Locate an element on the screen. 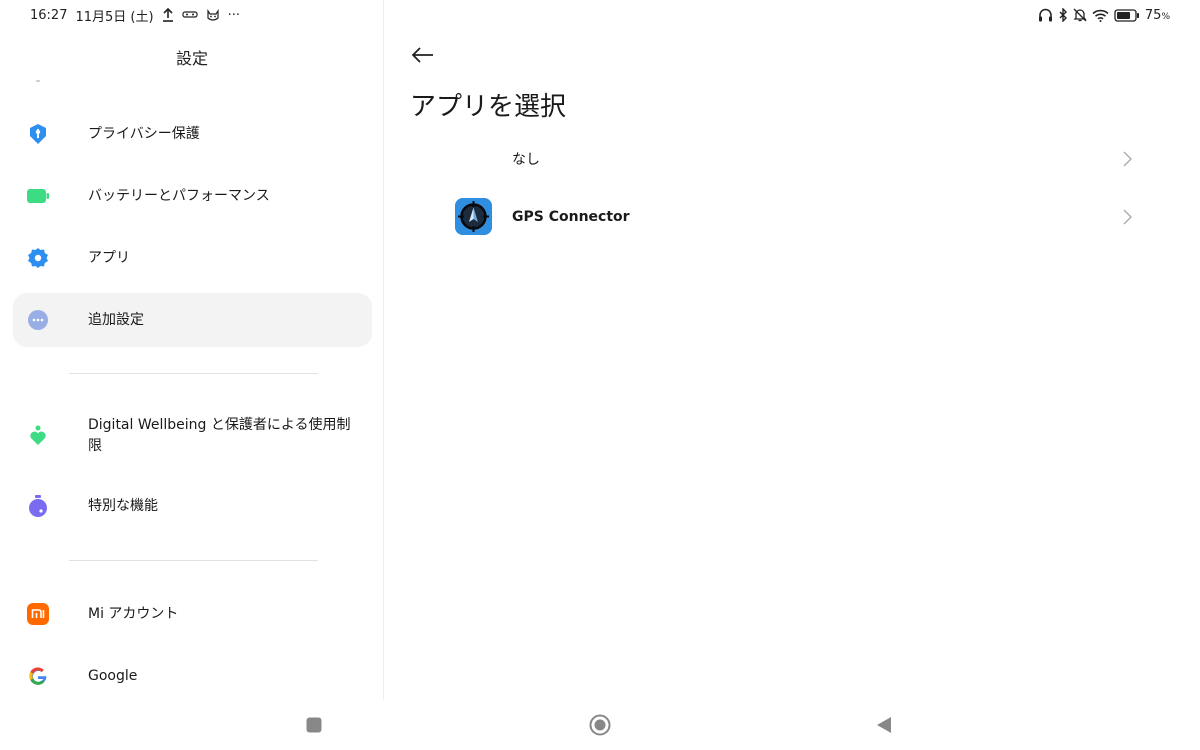 The image size is (1200, 750). home-circle-icon is located at coordinates (600, 725).